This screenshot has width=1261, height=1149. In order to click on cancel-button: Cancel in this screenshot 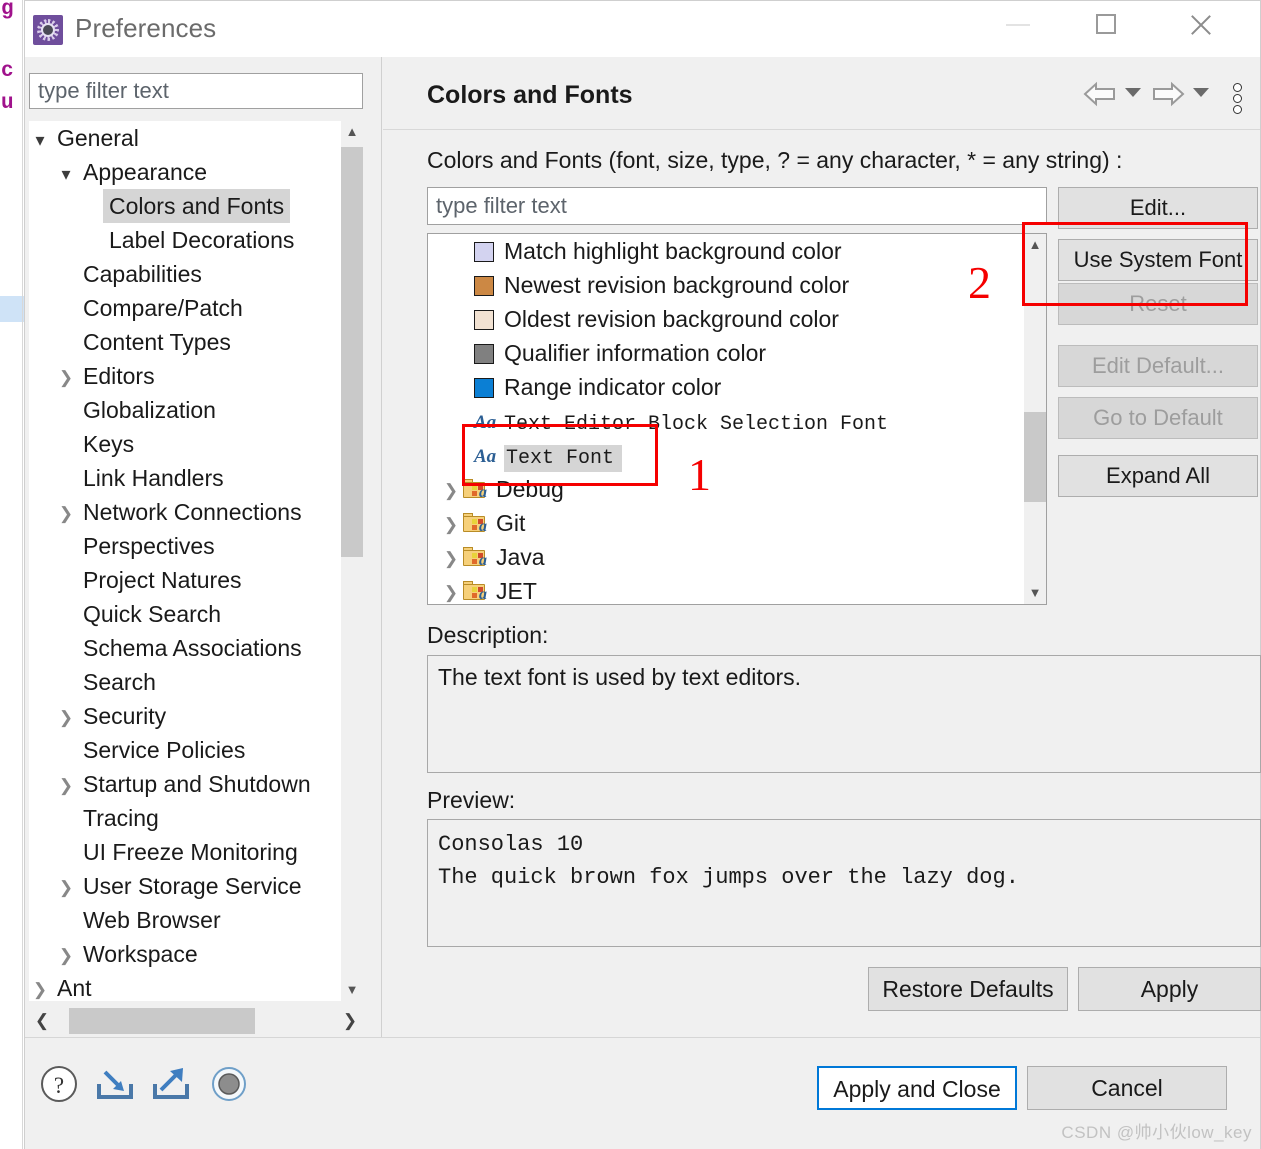, I will do `click(1127, 1088)`.